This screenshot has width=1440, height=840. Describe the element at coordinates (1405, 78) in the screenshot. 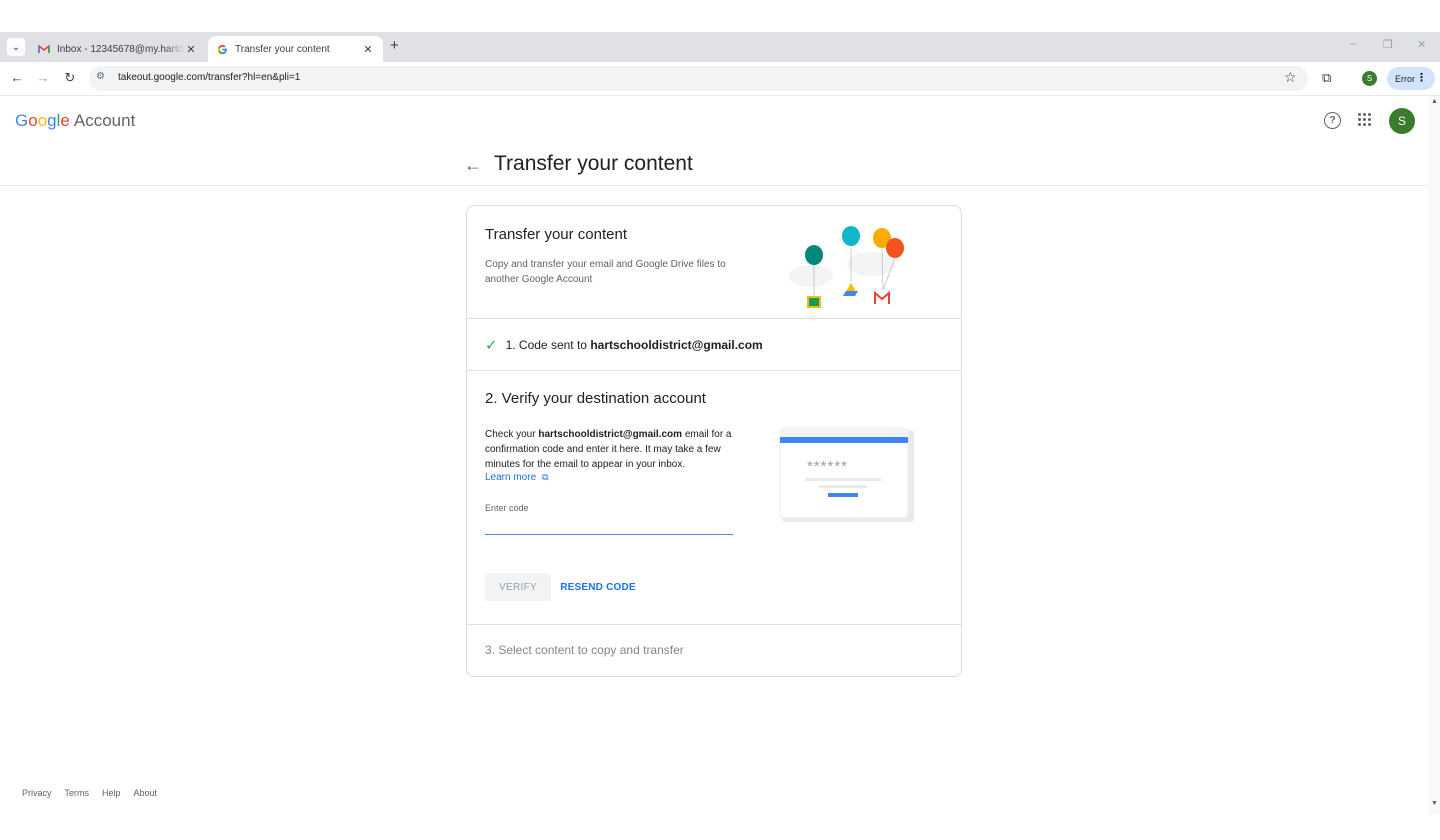

I see `error-label: Error` at that location.